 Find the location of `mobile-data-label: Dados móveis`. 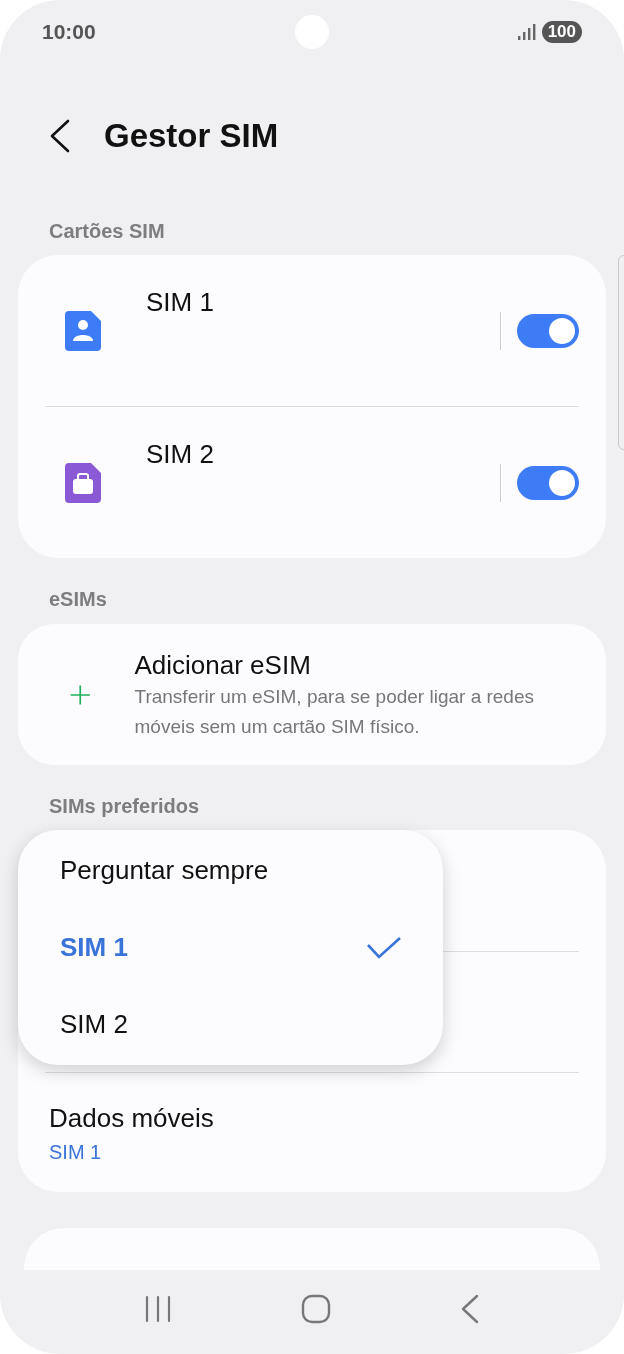

mobile-data-label: Dados móveis is located at coordinates (132, 1118).